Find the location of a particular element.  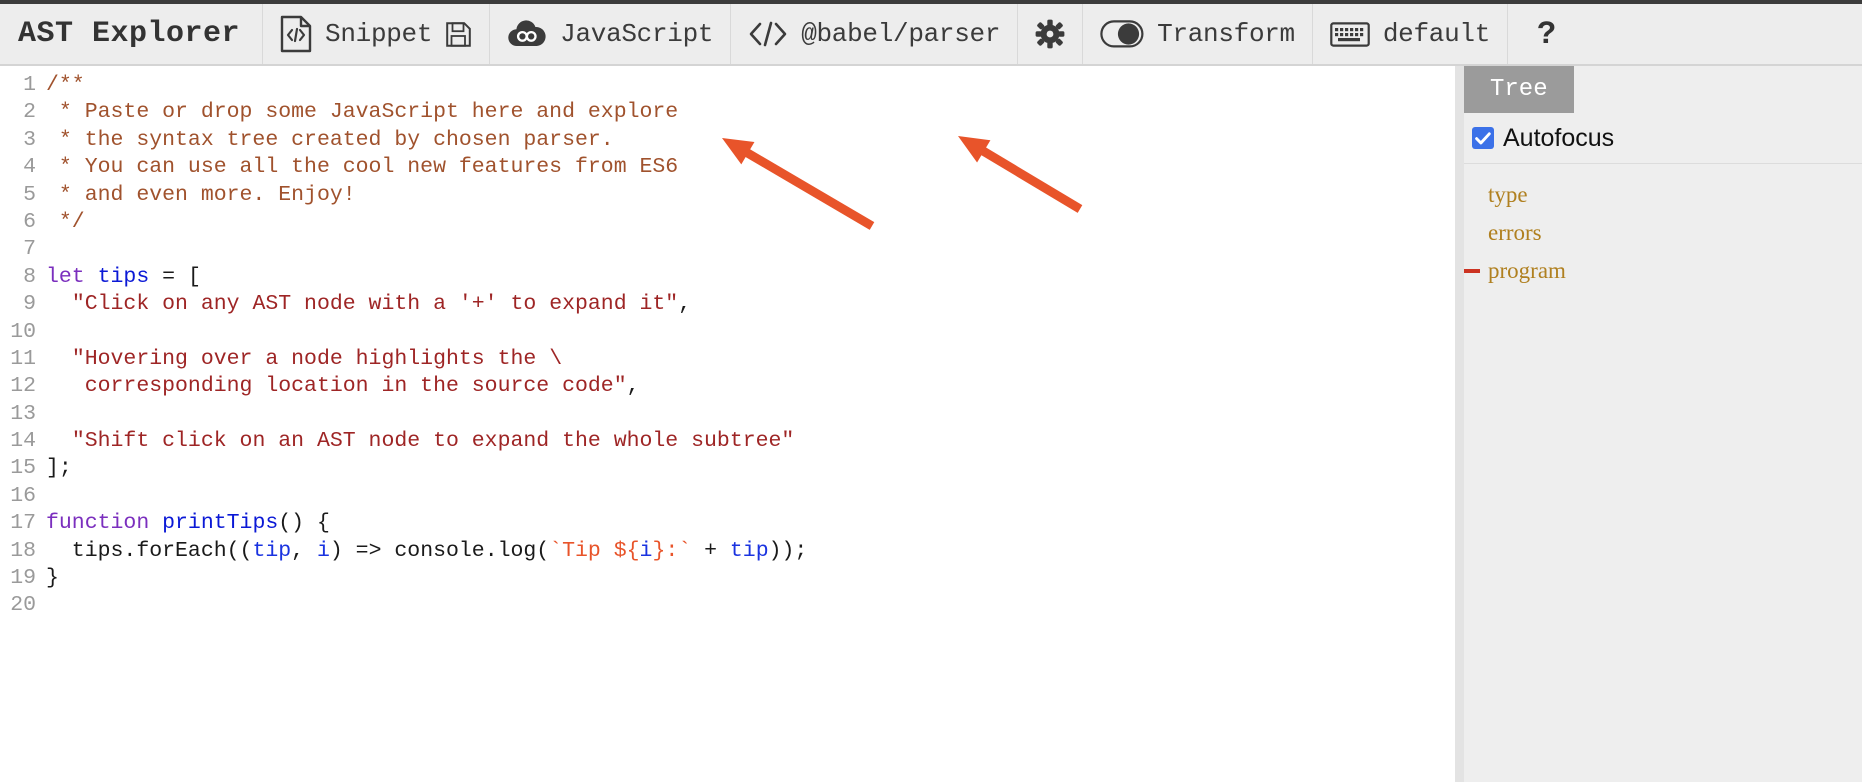

line-number: 4 is located at coordinates (29, 167).